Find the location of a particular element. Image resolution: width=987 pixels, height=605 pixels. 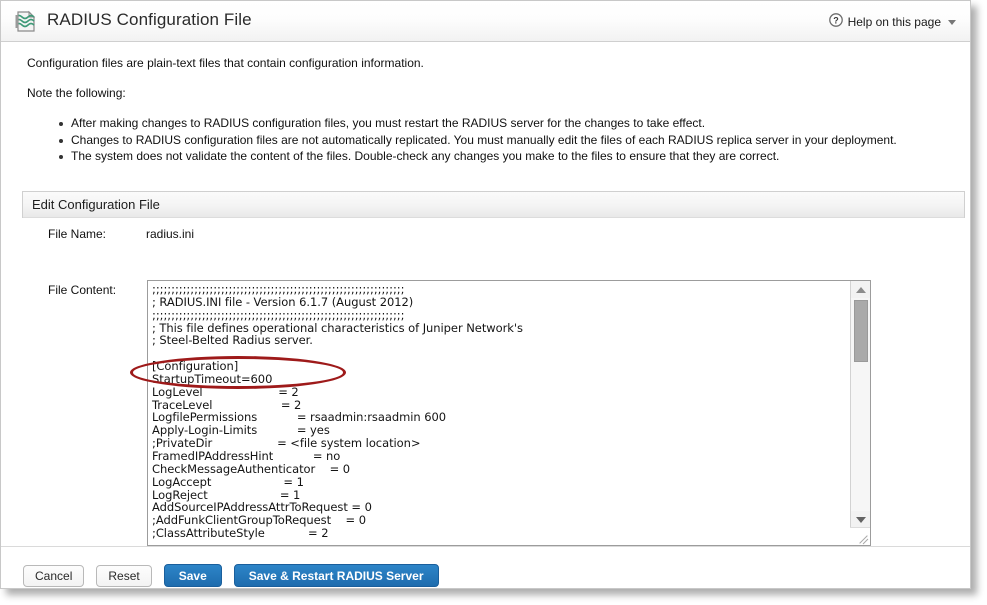

scroll-down-arrow-icon is located at coordinates (860, 519).